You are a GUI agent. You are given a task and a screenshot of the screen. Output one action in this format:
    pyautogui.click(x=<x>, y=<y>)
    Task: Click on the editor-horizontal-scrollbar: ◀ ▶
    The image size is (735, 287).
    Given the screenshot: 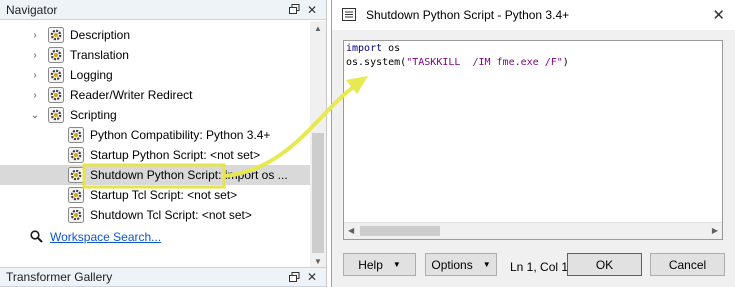 What is the action you would take?
    pyautogui.click(x=533, y=230)
    